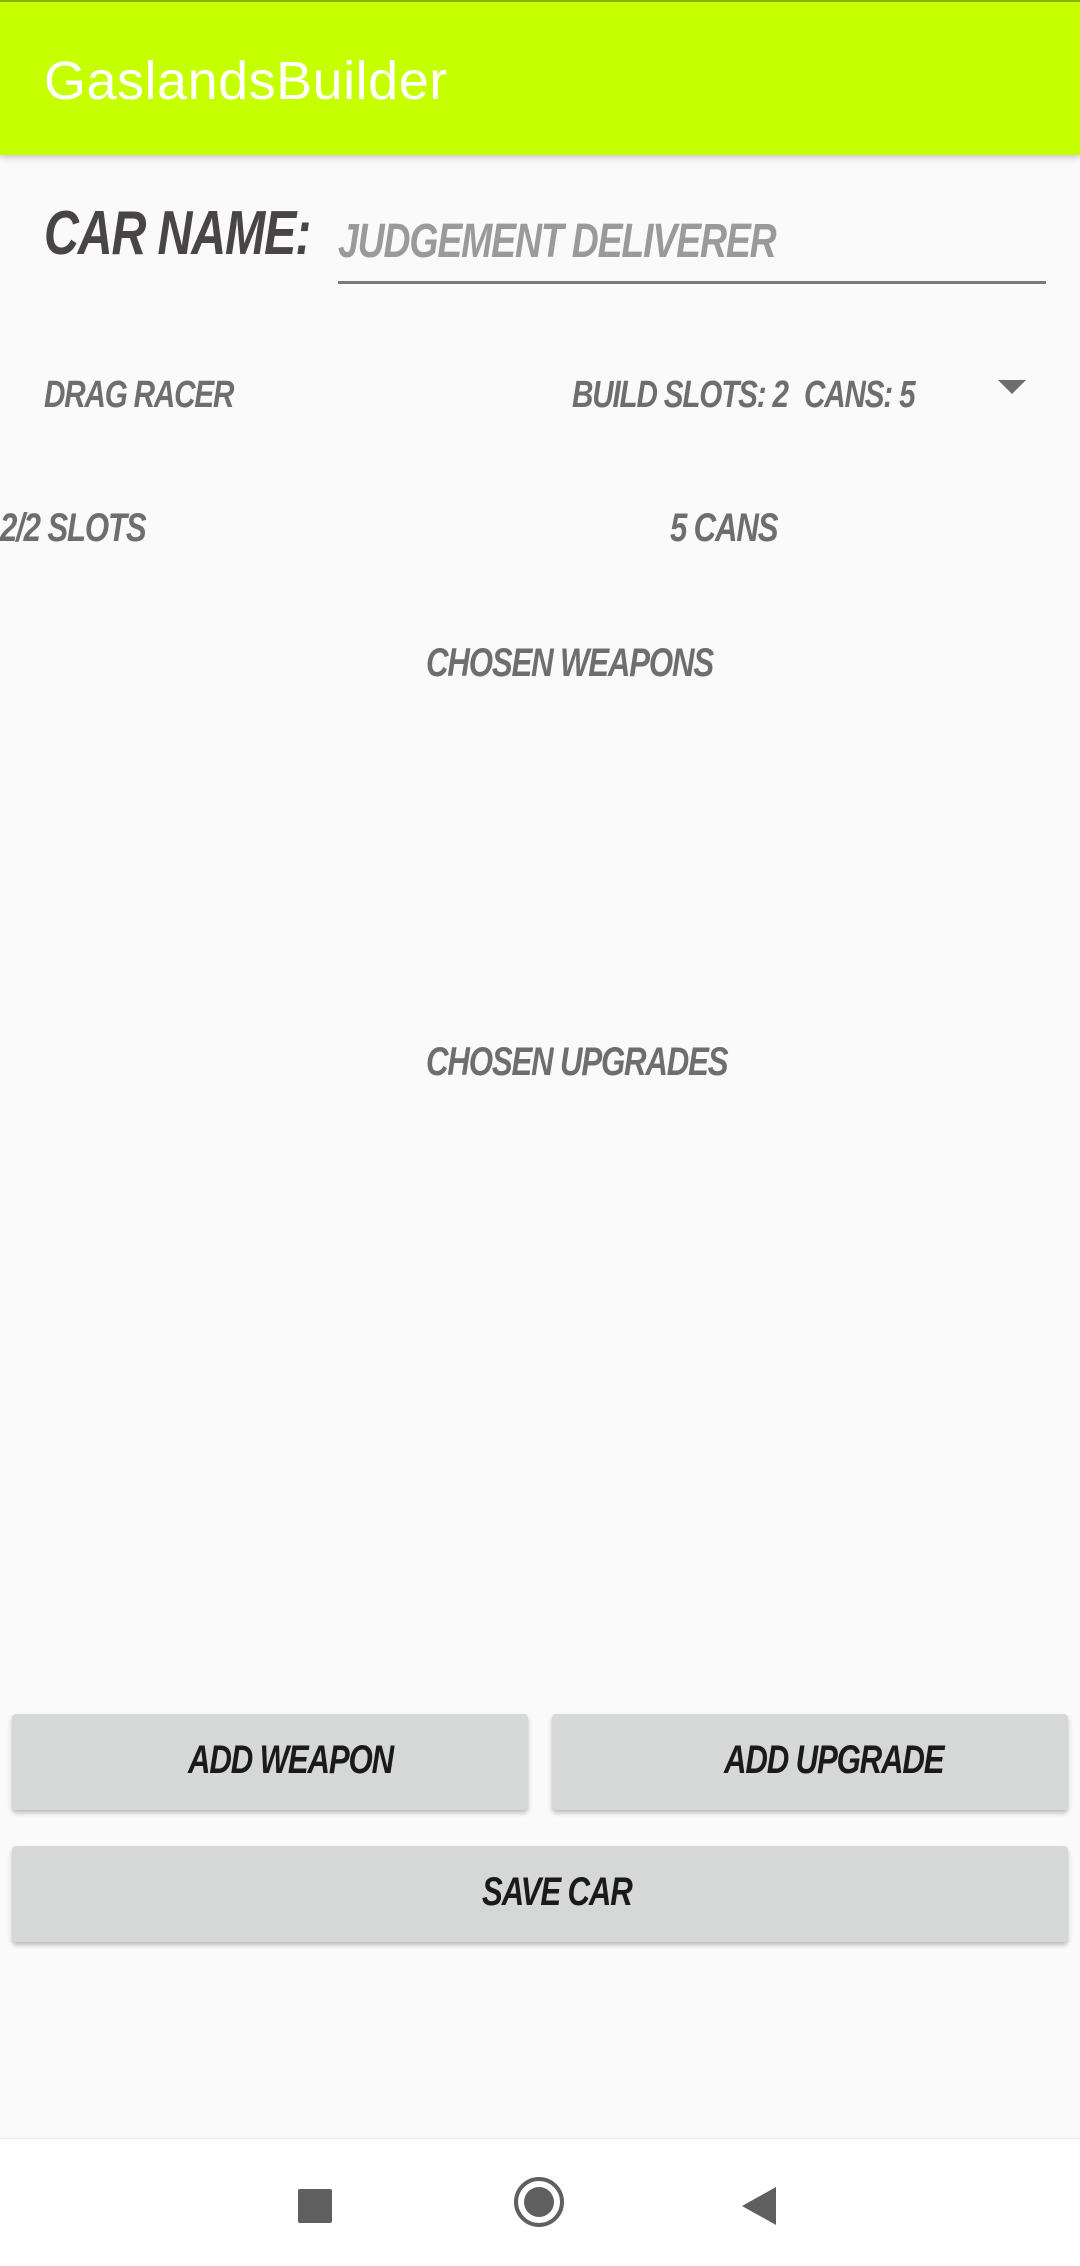 This screenshot has height=2266, width=1080. I want to click on cans-used-label: 5 CANS, so click(724, 528).